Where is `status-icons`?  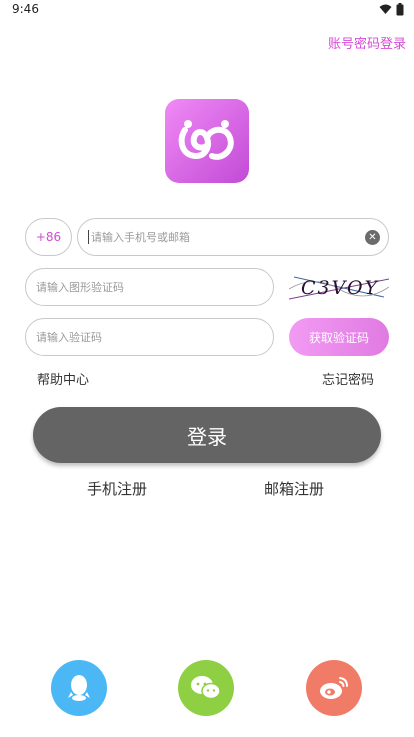 status-icons is located at coordinates (391, 9).